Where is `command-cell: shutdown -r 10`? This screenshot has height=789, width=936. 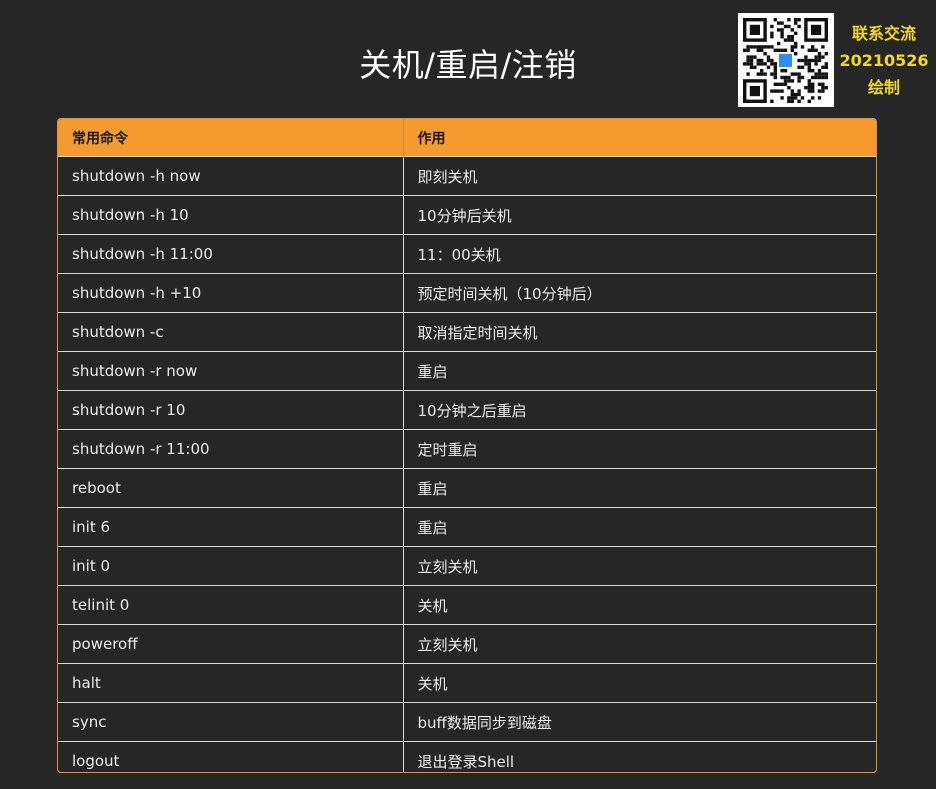 command-cell: shutdown -r 10 is located at coordinates (230, 410).